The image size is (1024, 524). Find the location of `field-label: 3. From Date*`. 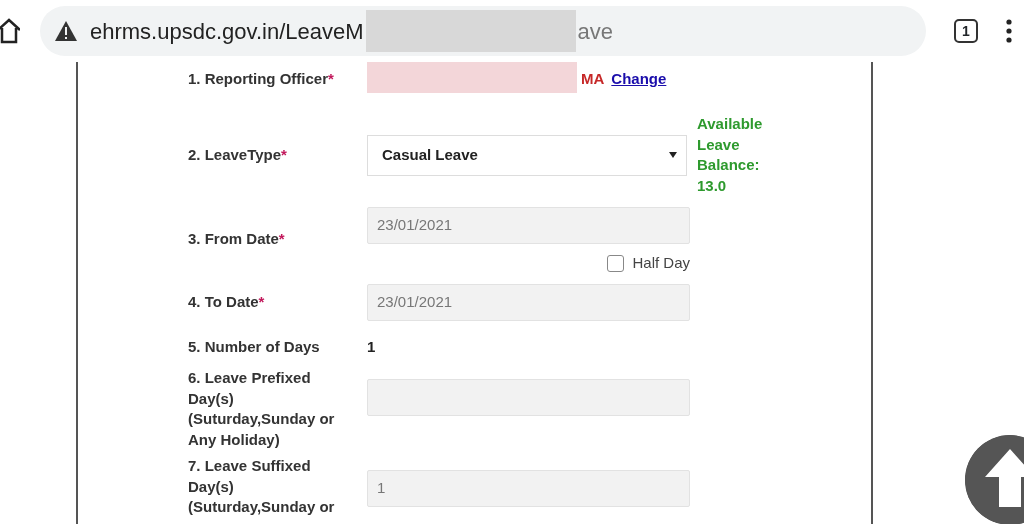

field-label: 3. From Date* is located at coordinates (237, 239).